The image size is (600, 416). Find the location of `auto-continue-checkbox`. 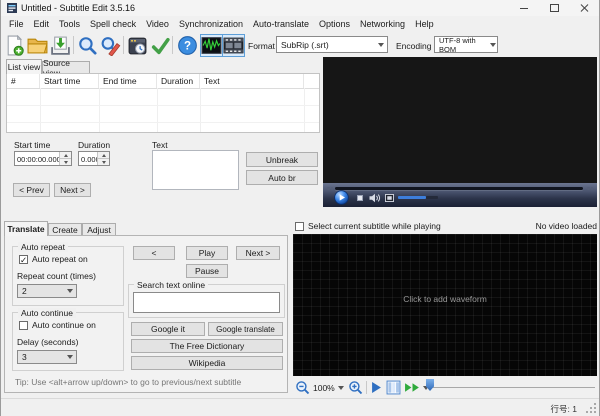

auto-continue-checkbox is located at coordinates (23, 325).